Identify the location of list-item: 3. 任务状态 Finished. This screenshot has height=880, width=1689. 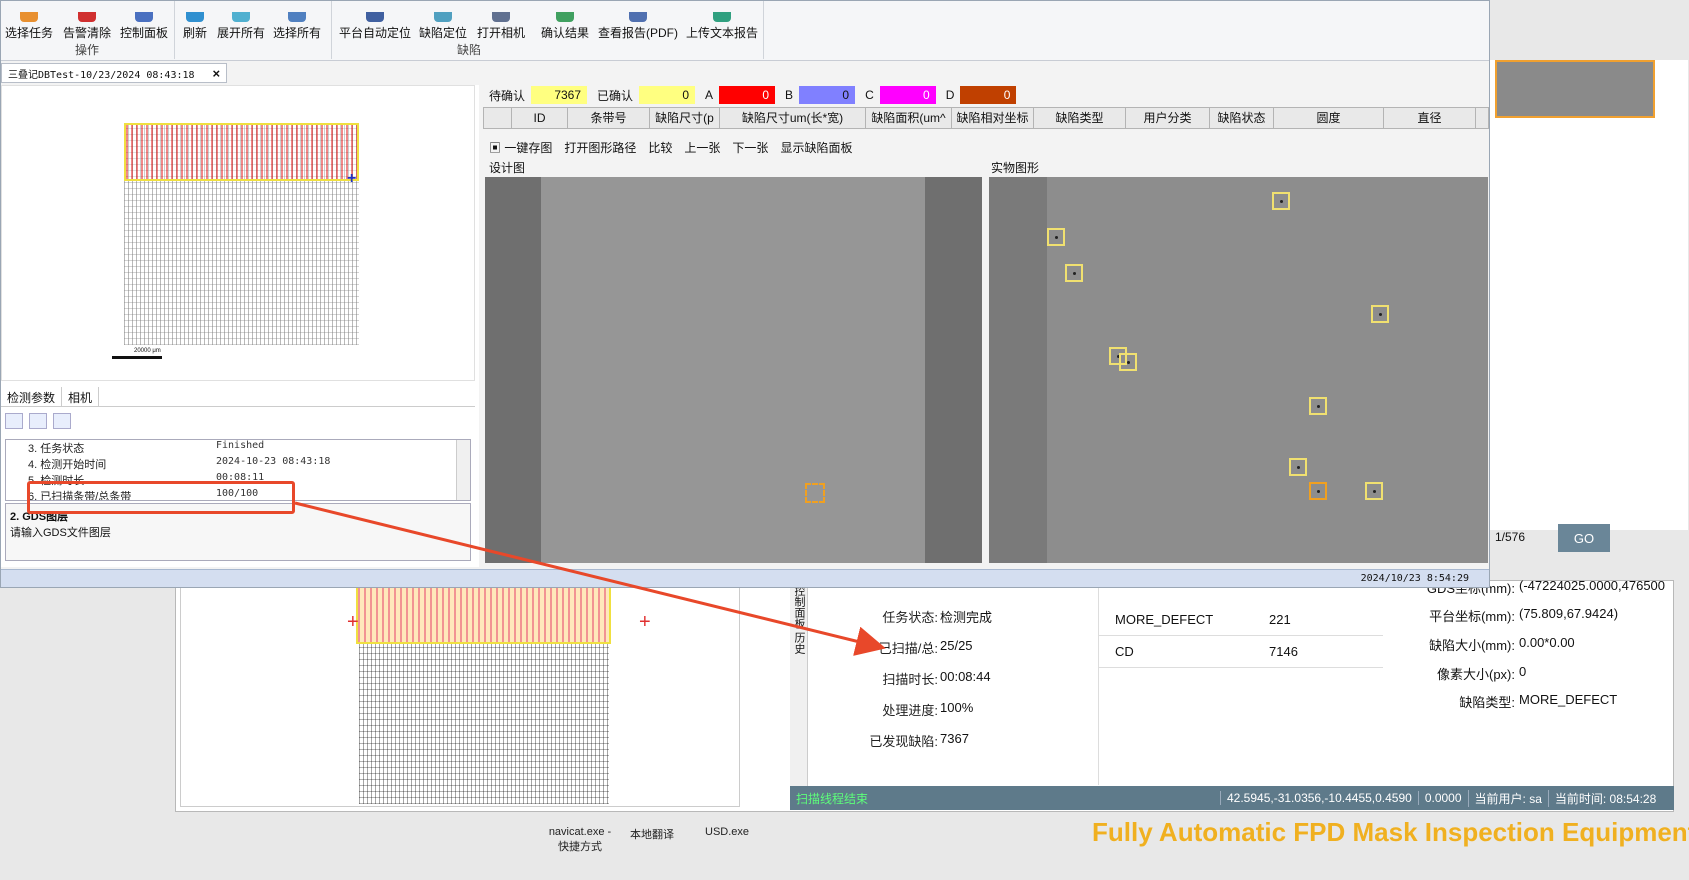
(238, 448).